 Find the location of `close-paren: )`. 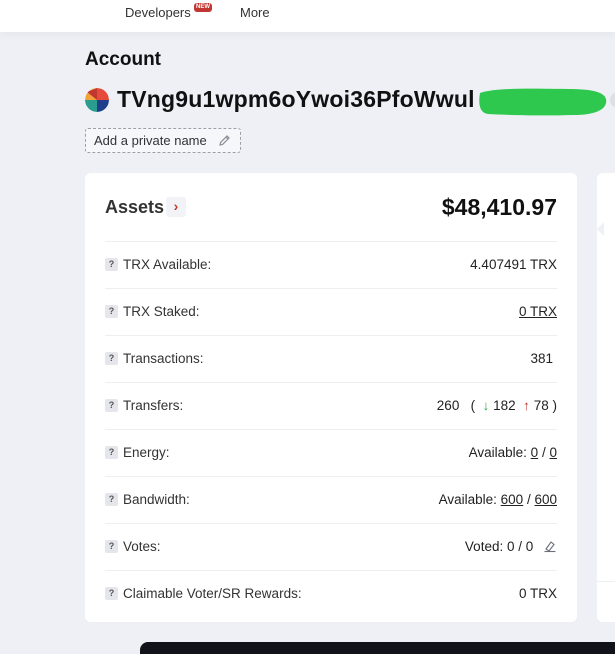

close-paren: ) is located at coordinates (555, 405).